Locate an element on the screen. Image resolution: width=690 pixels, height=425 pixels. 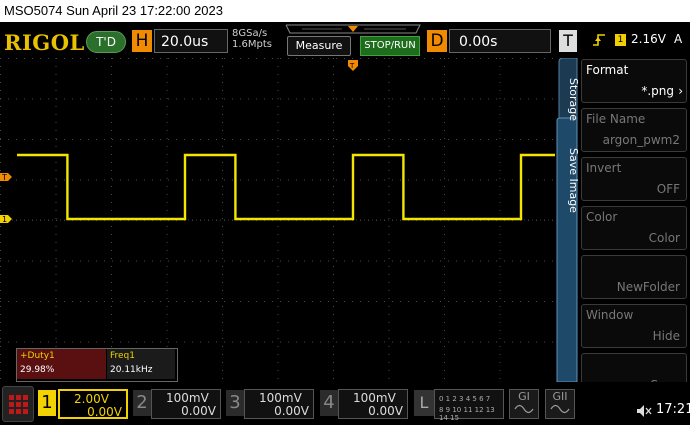
generator-1-button: GI is located at coordinates (524, 404).